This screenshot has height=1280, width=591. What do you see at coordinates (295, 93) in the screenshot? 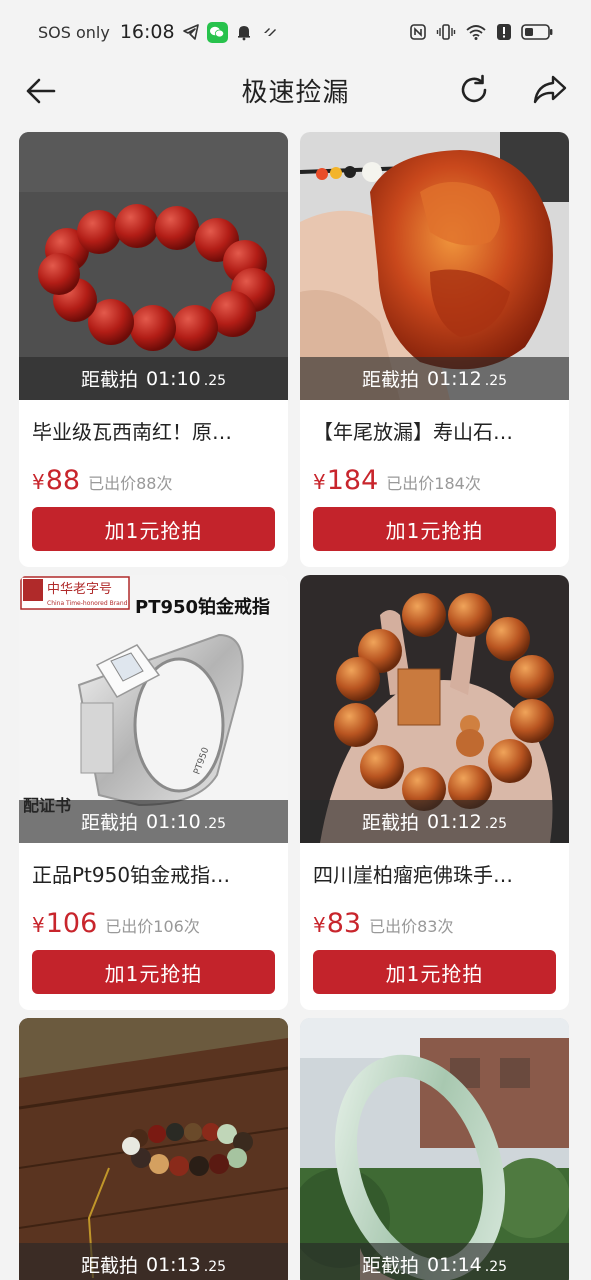
I see `page-title: 极速捡漏` at bounding box center [295, 93].